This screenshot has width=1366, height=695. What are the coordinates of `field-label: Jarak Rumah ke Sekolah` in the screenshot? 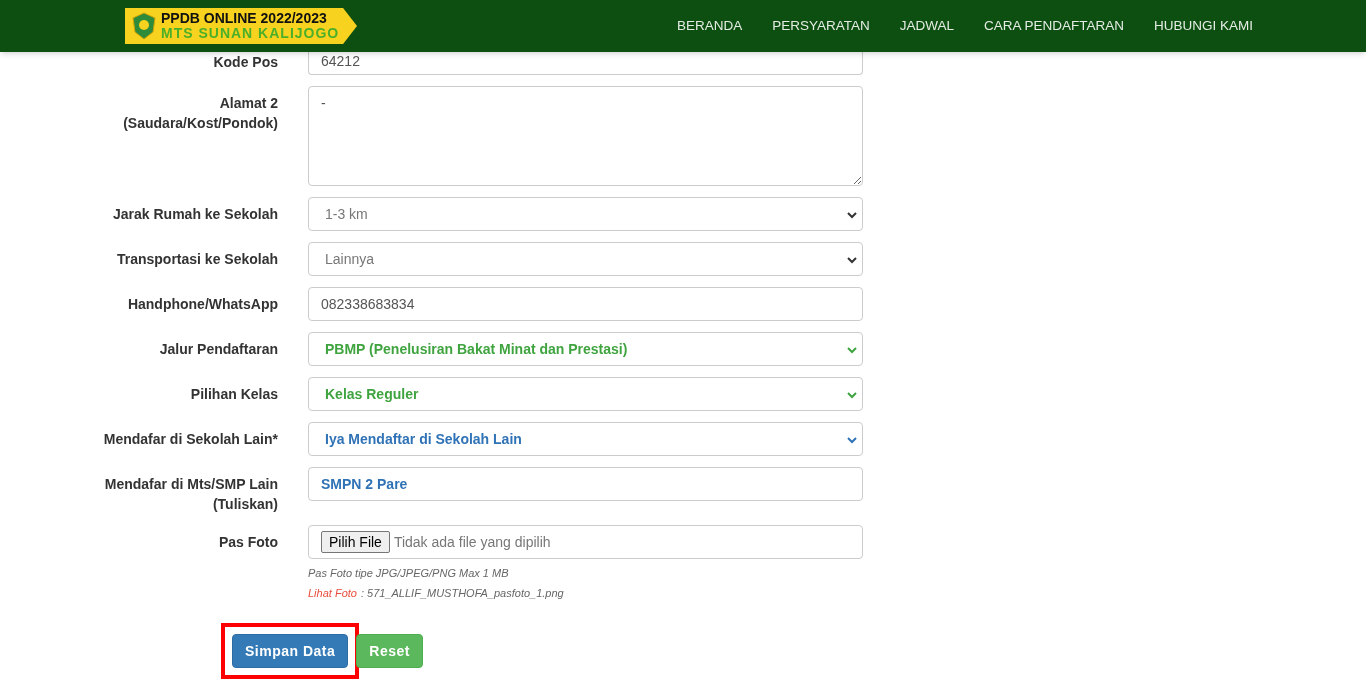 It's located at (195, 214).